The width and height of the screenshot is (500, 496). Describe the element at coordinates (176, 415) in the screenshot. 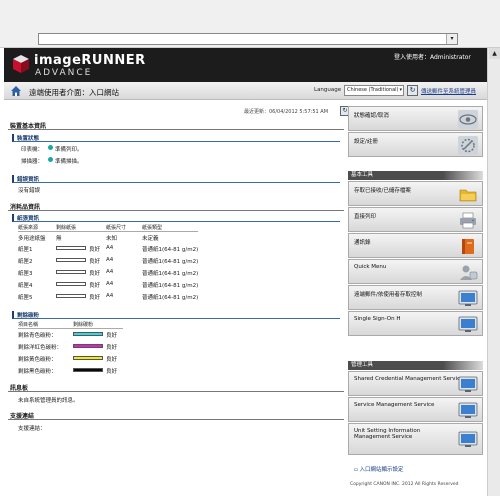

I see `support-link-heading: 支援連結` at that location.